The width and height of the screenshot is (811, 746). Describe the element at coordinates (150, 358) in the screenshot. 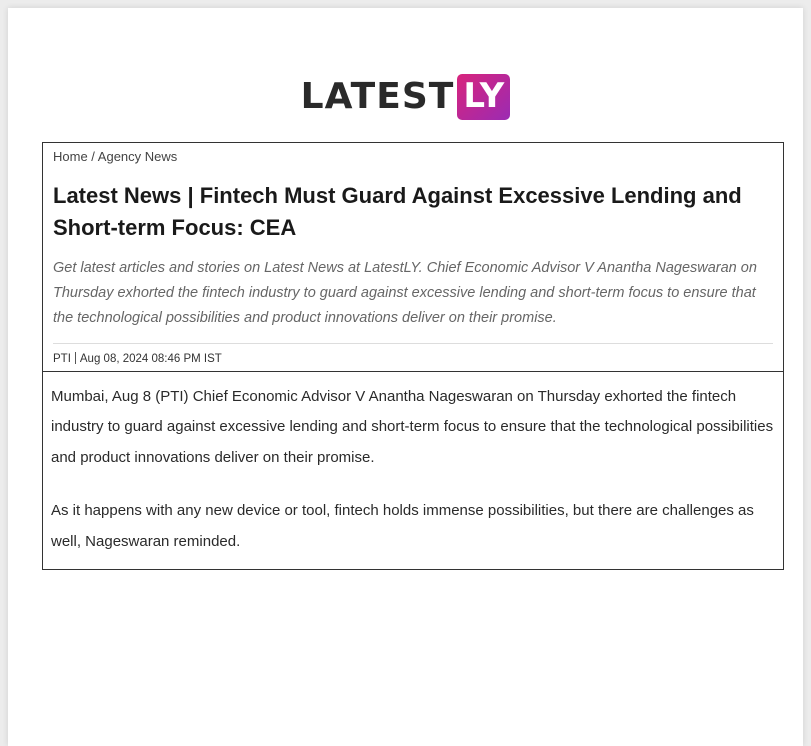

I see `byline-date: Aug 08, 2024 08:46 PM IST` at that location.